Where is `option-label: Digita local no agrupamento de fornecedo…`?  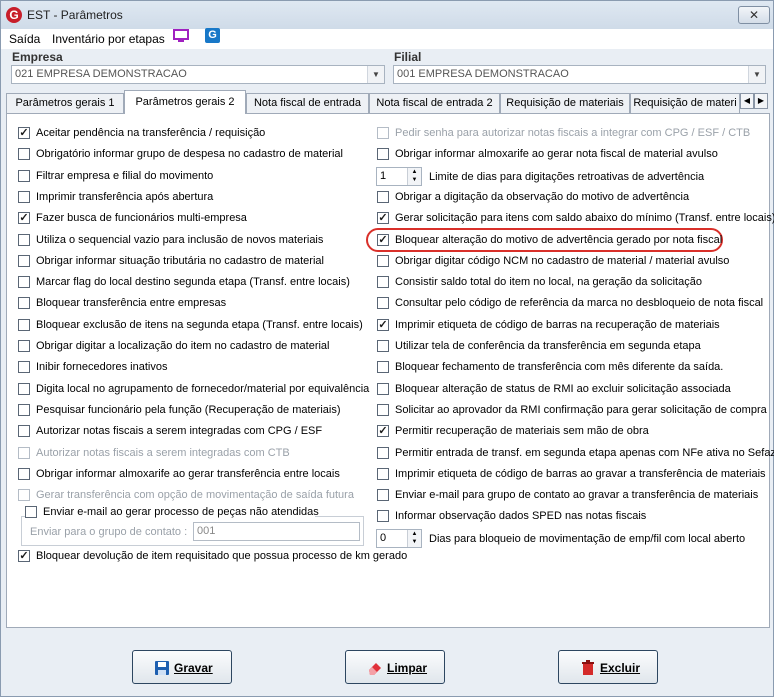 option-label: Digita local no agrupamento de fornecedo… is located at coordinates (203, 388).